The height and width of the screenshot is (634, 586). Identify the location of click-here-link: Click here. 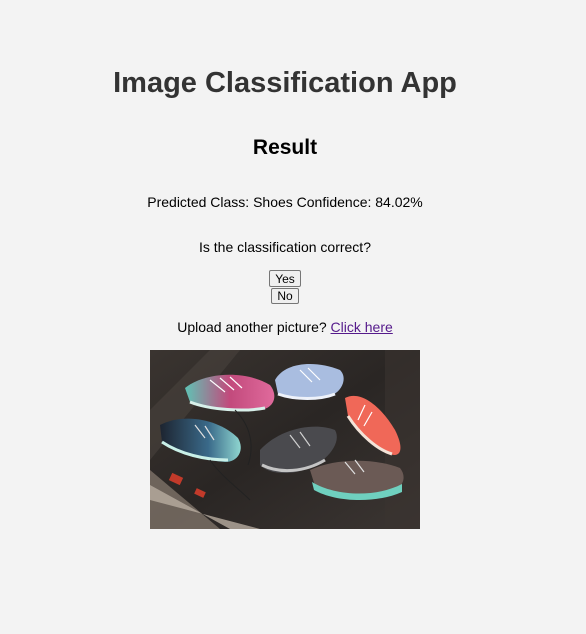
(362, 327).